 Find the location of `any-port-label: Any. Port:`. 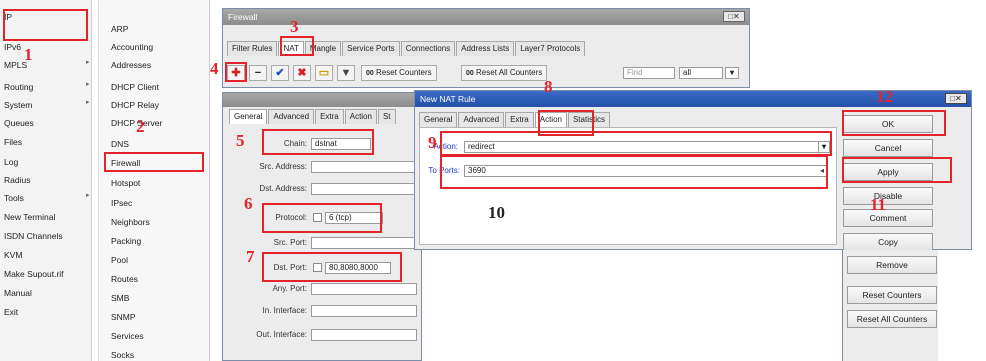

any-port-label: Any. Port: is located at coordinates (289, 288).